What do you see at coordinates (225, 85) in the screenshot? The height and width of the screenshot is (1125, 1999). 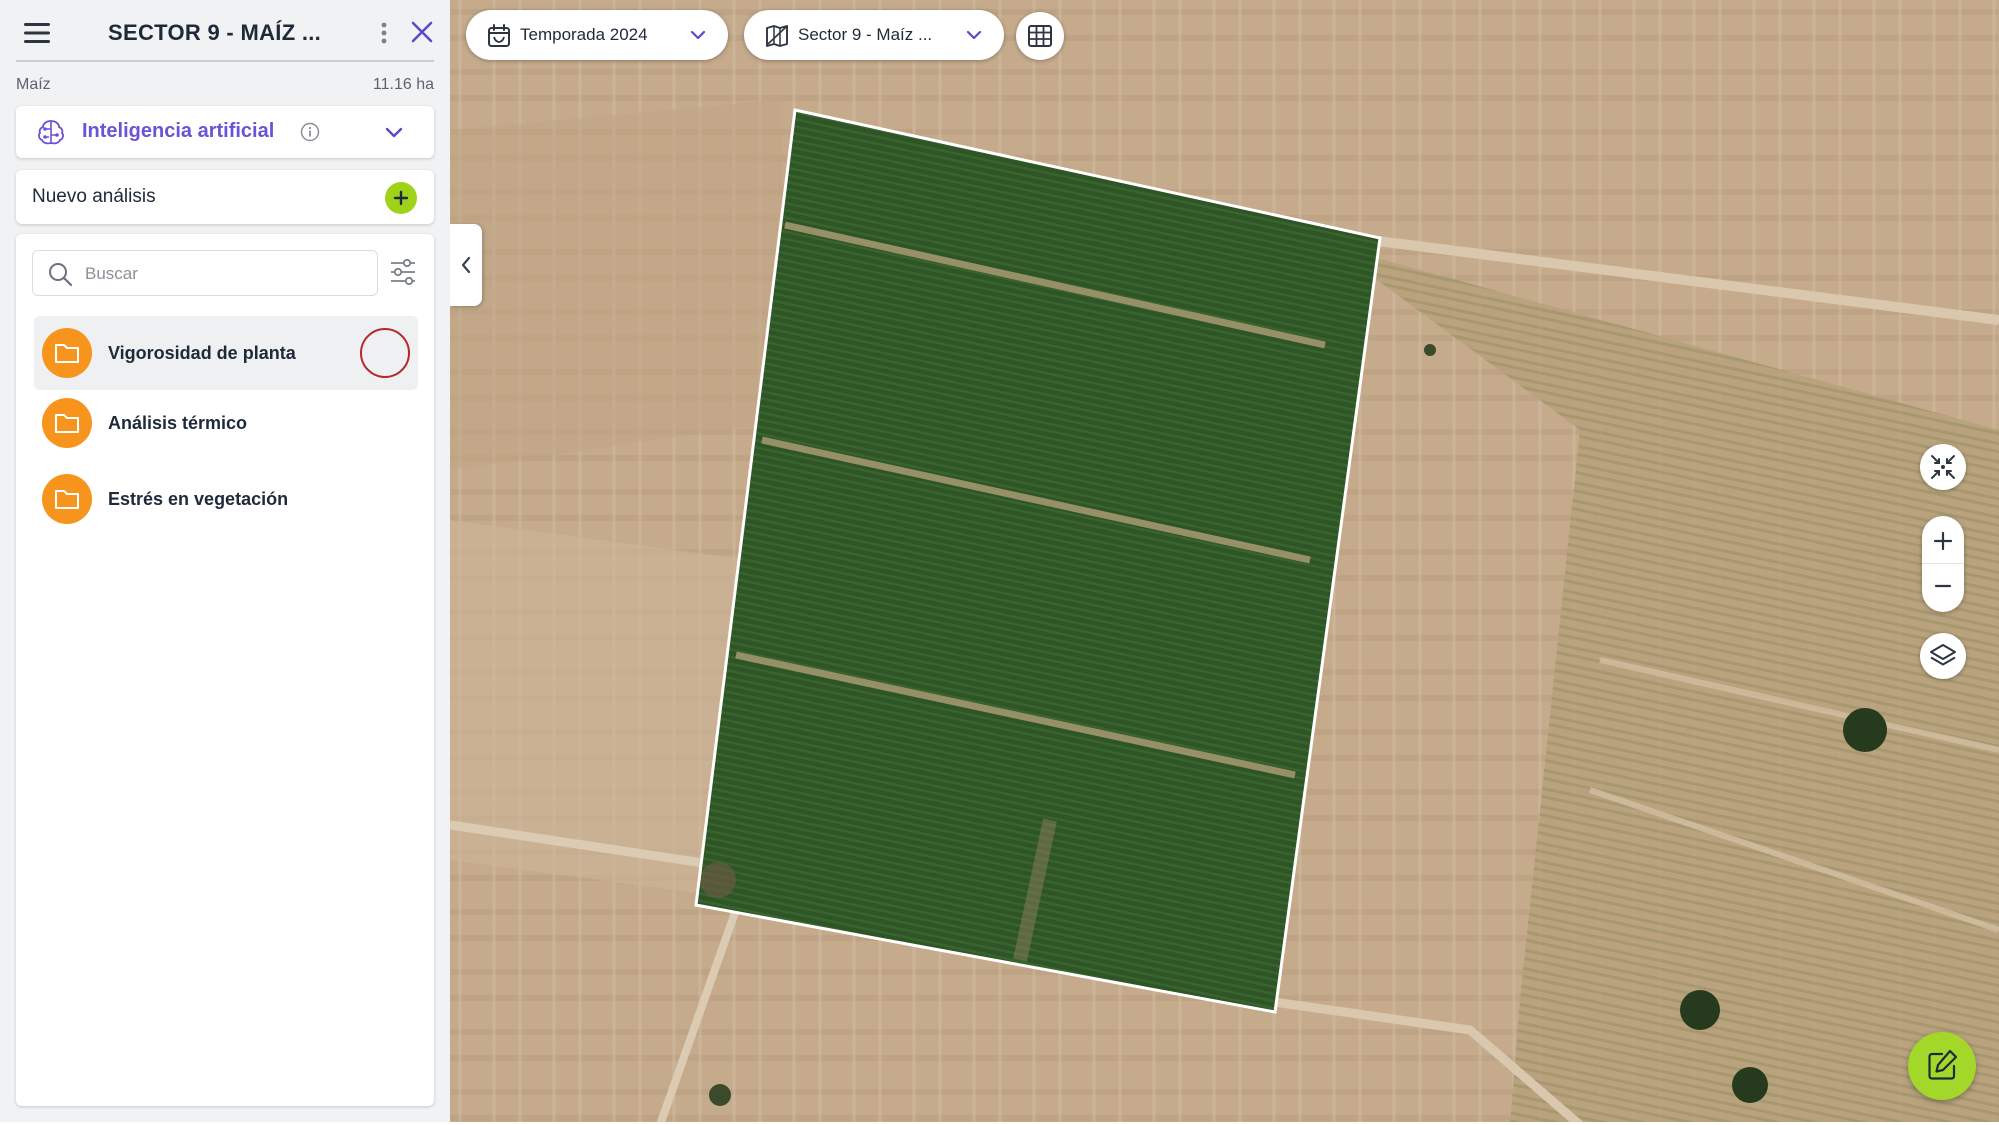 I see `field-info-row: Maíz 11.16 ha` at bounding box center [225, 85].